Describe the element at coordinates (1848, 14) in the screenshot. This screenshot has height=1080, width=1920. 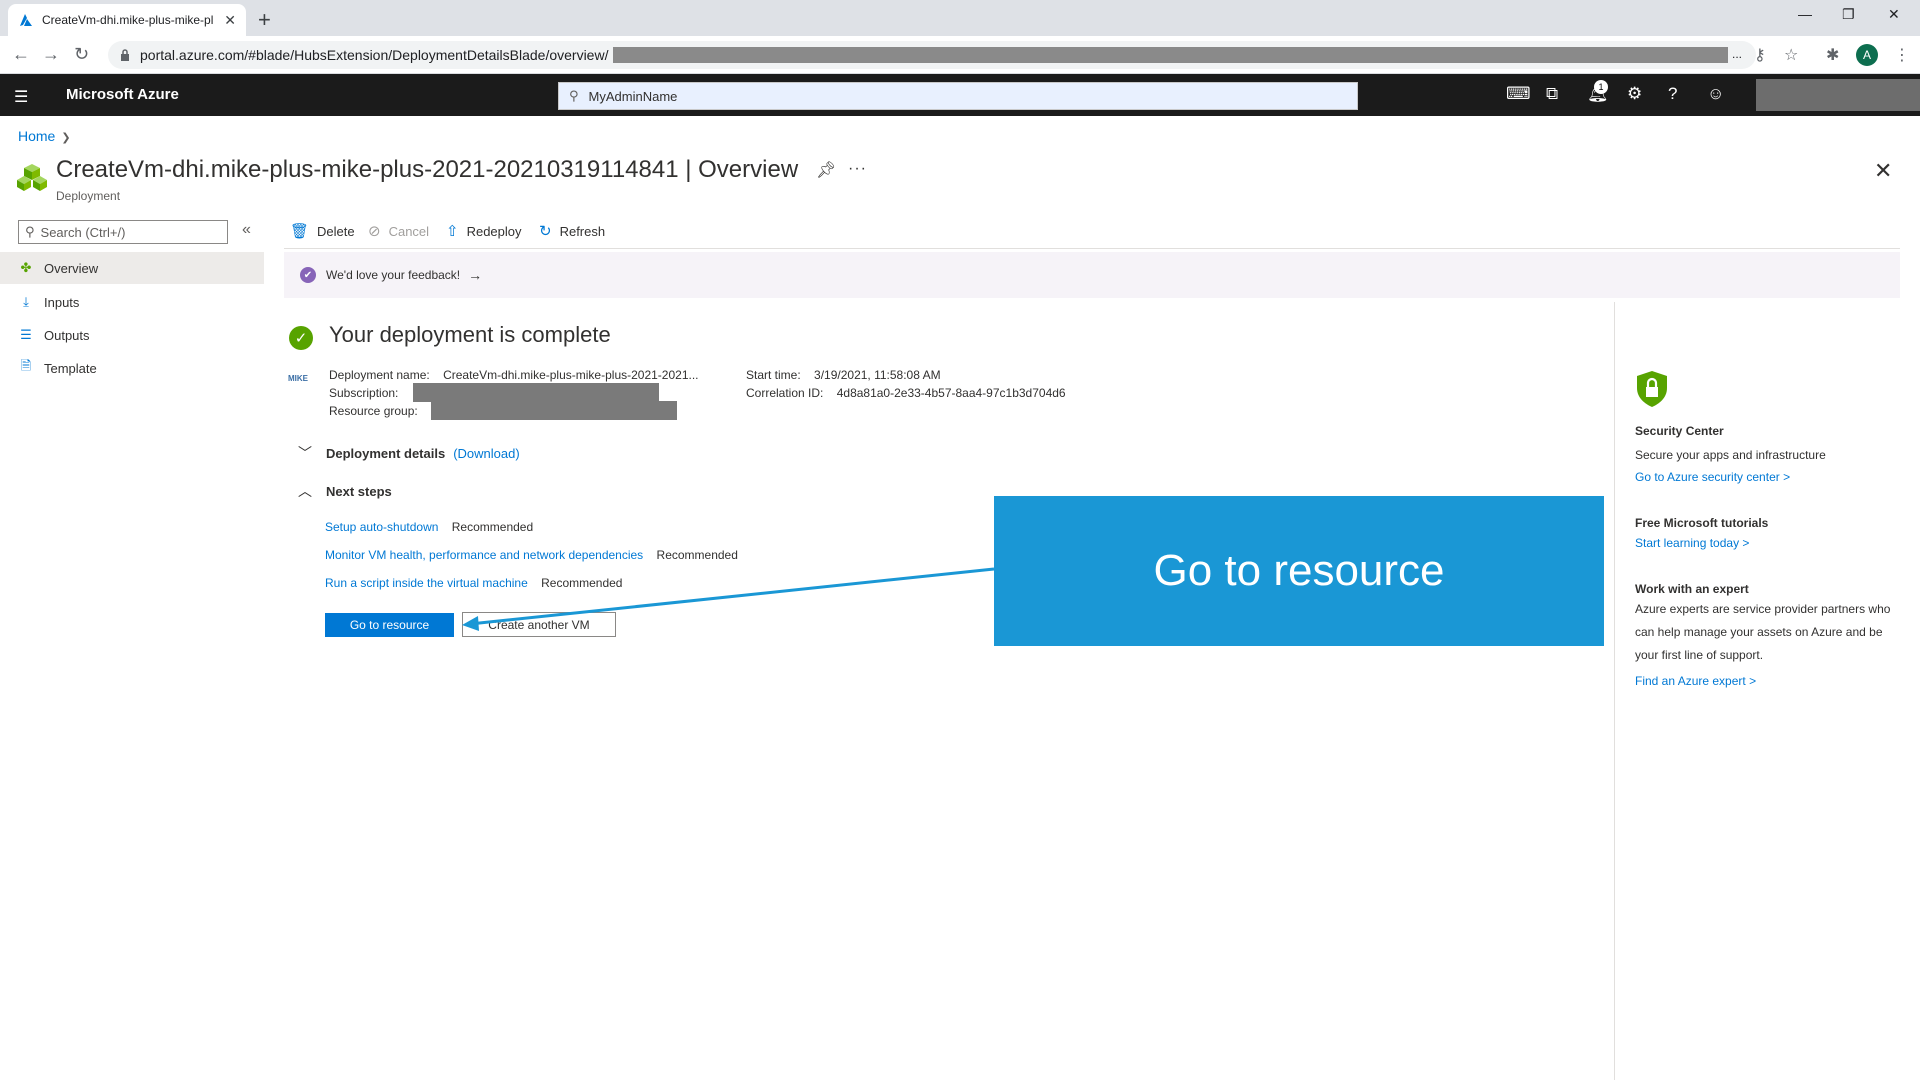
I see `restore-icon: ❐` at that location.